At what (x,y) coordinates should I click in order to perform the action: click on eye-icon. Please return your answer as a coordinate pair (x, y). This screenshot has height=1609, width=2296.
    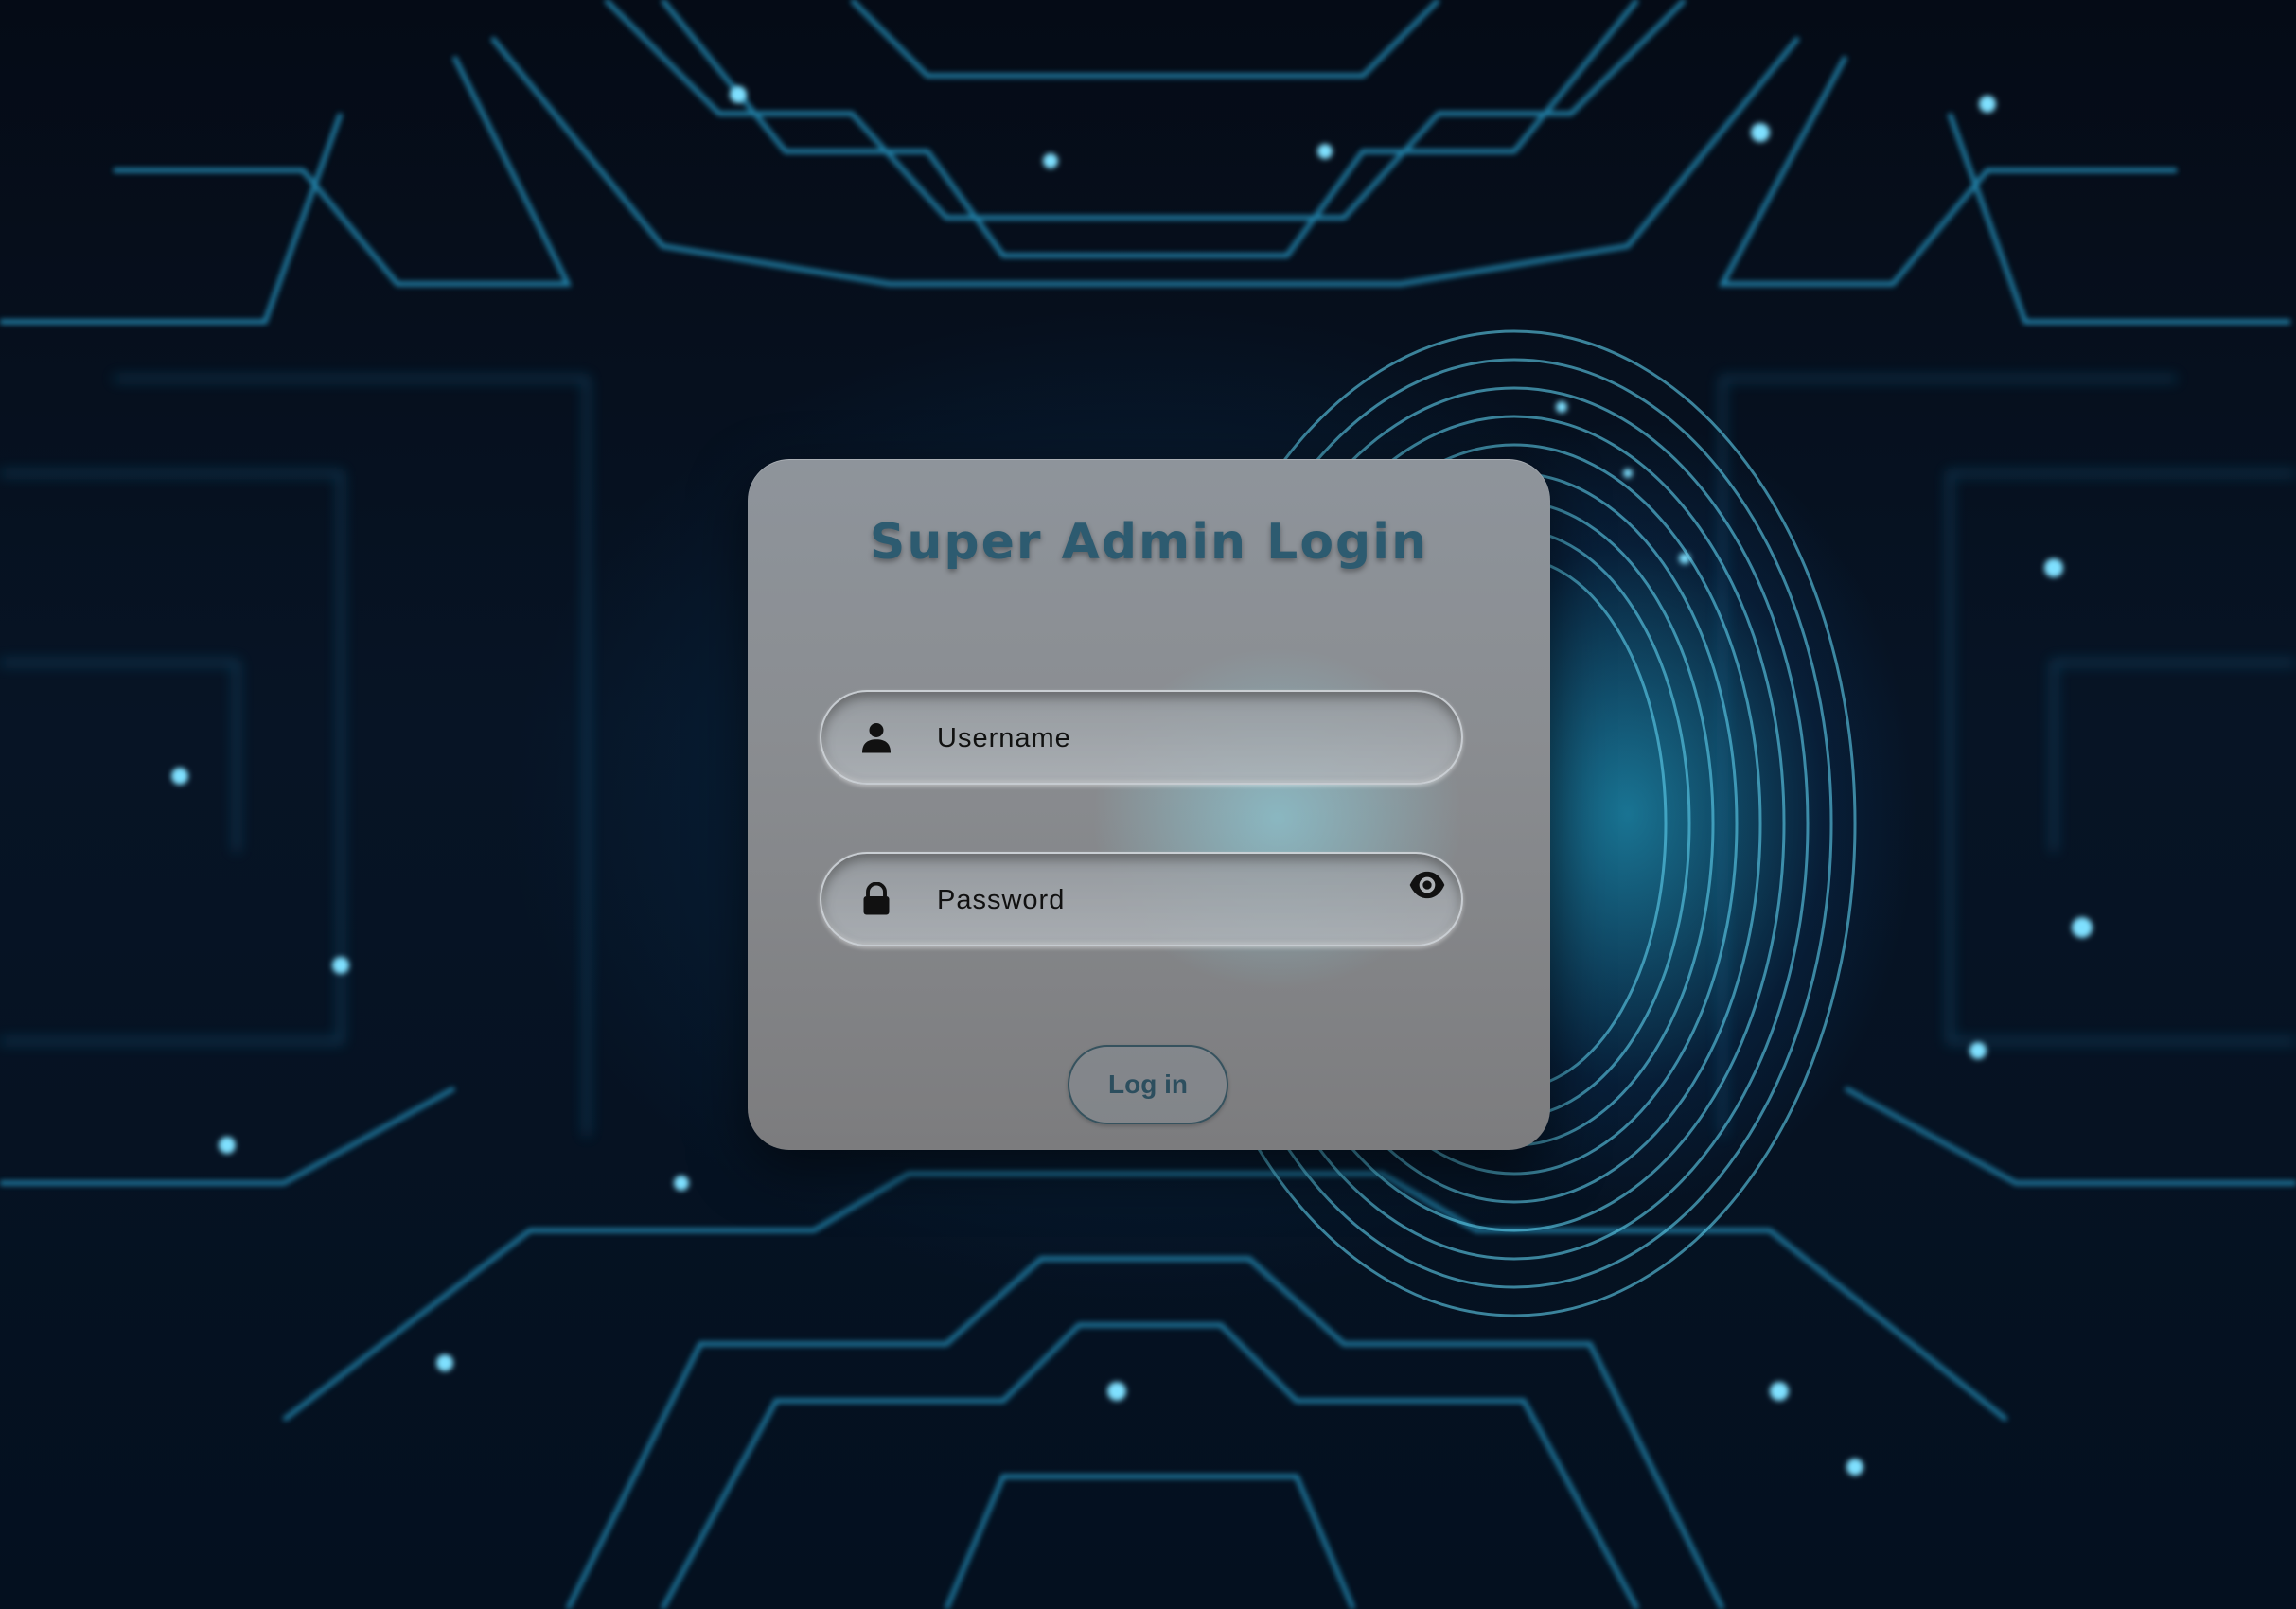
    Looking at the image, I should click on (1427, 885).